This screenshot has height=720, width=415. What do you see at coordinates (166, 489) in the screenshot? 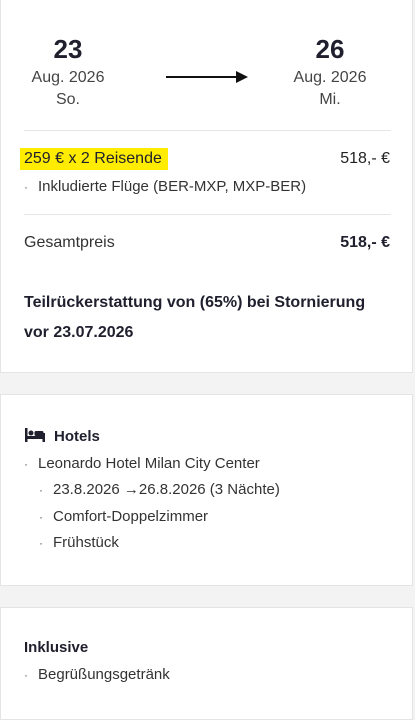
I see `hotel-dates-text: 23.8.2026 →26.8.2026 (3 Nächte)` at bounding box center [166, 489].